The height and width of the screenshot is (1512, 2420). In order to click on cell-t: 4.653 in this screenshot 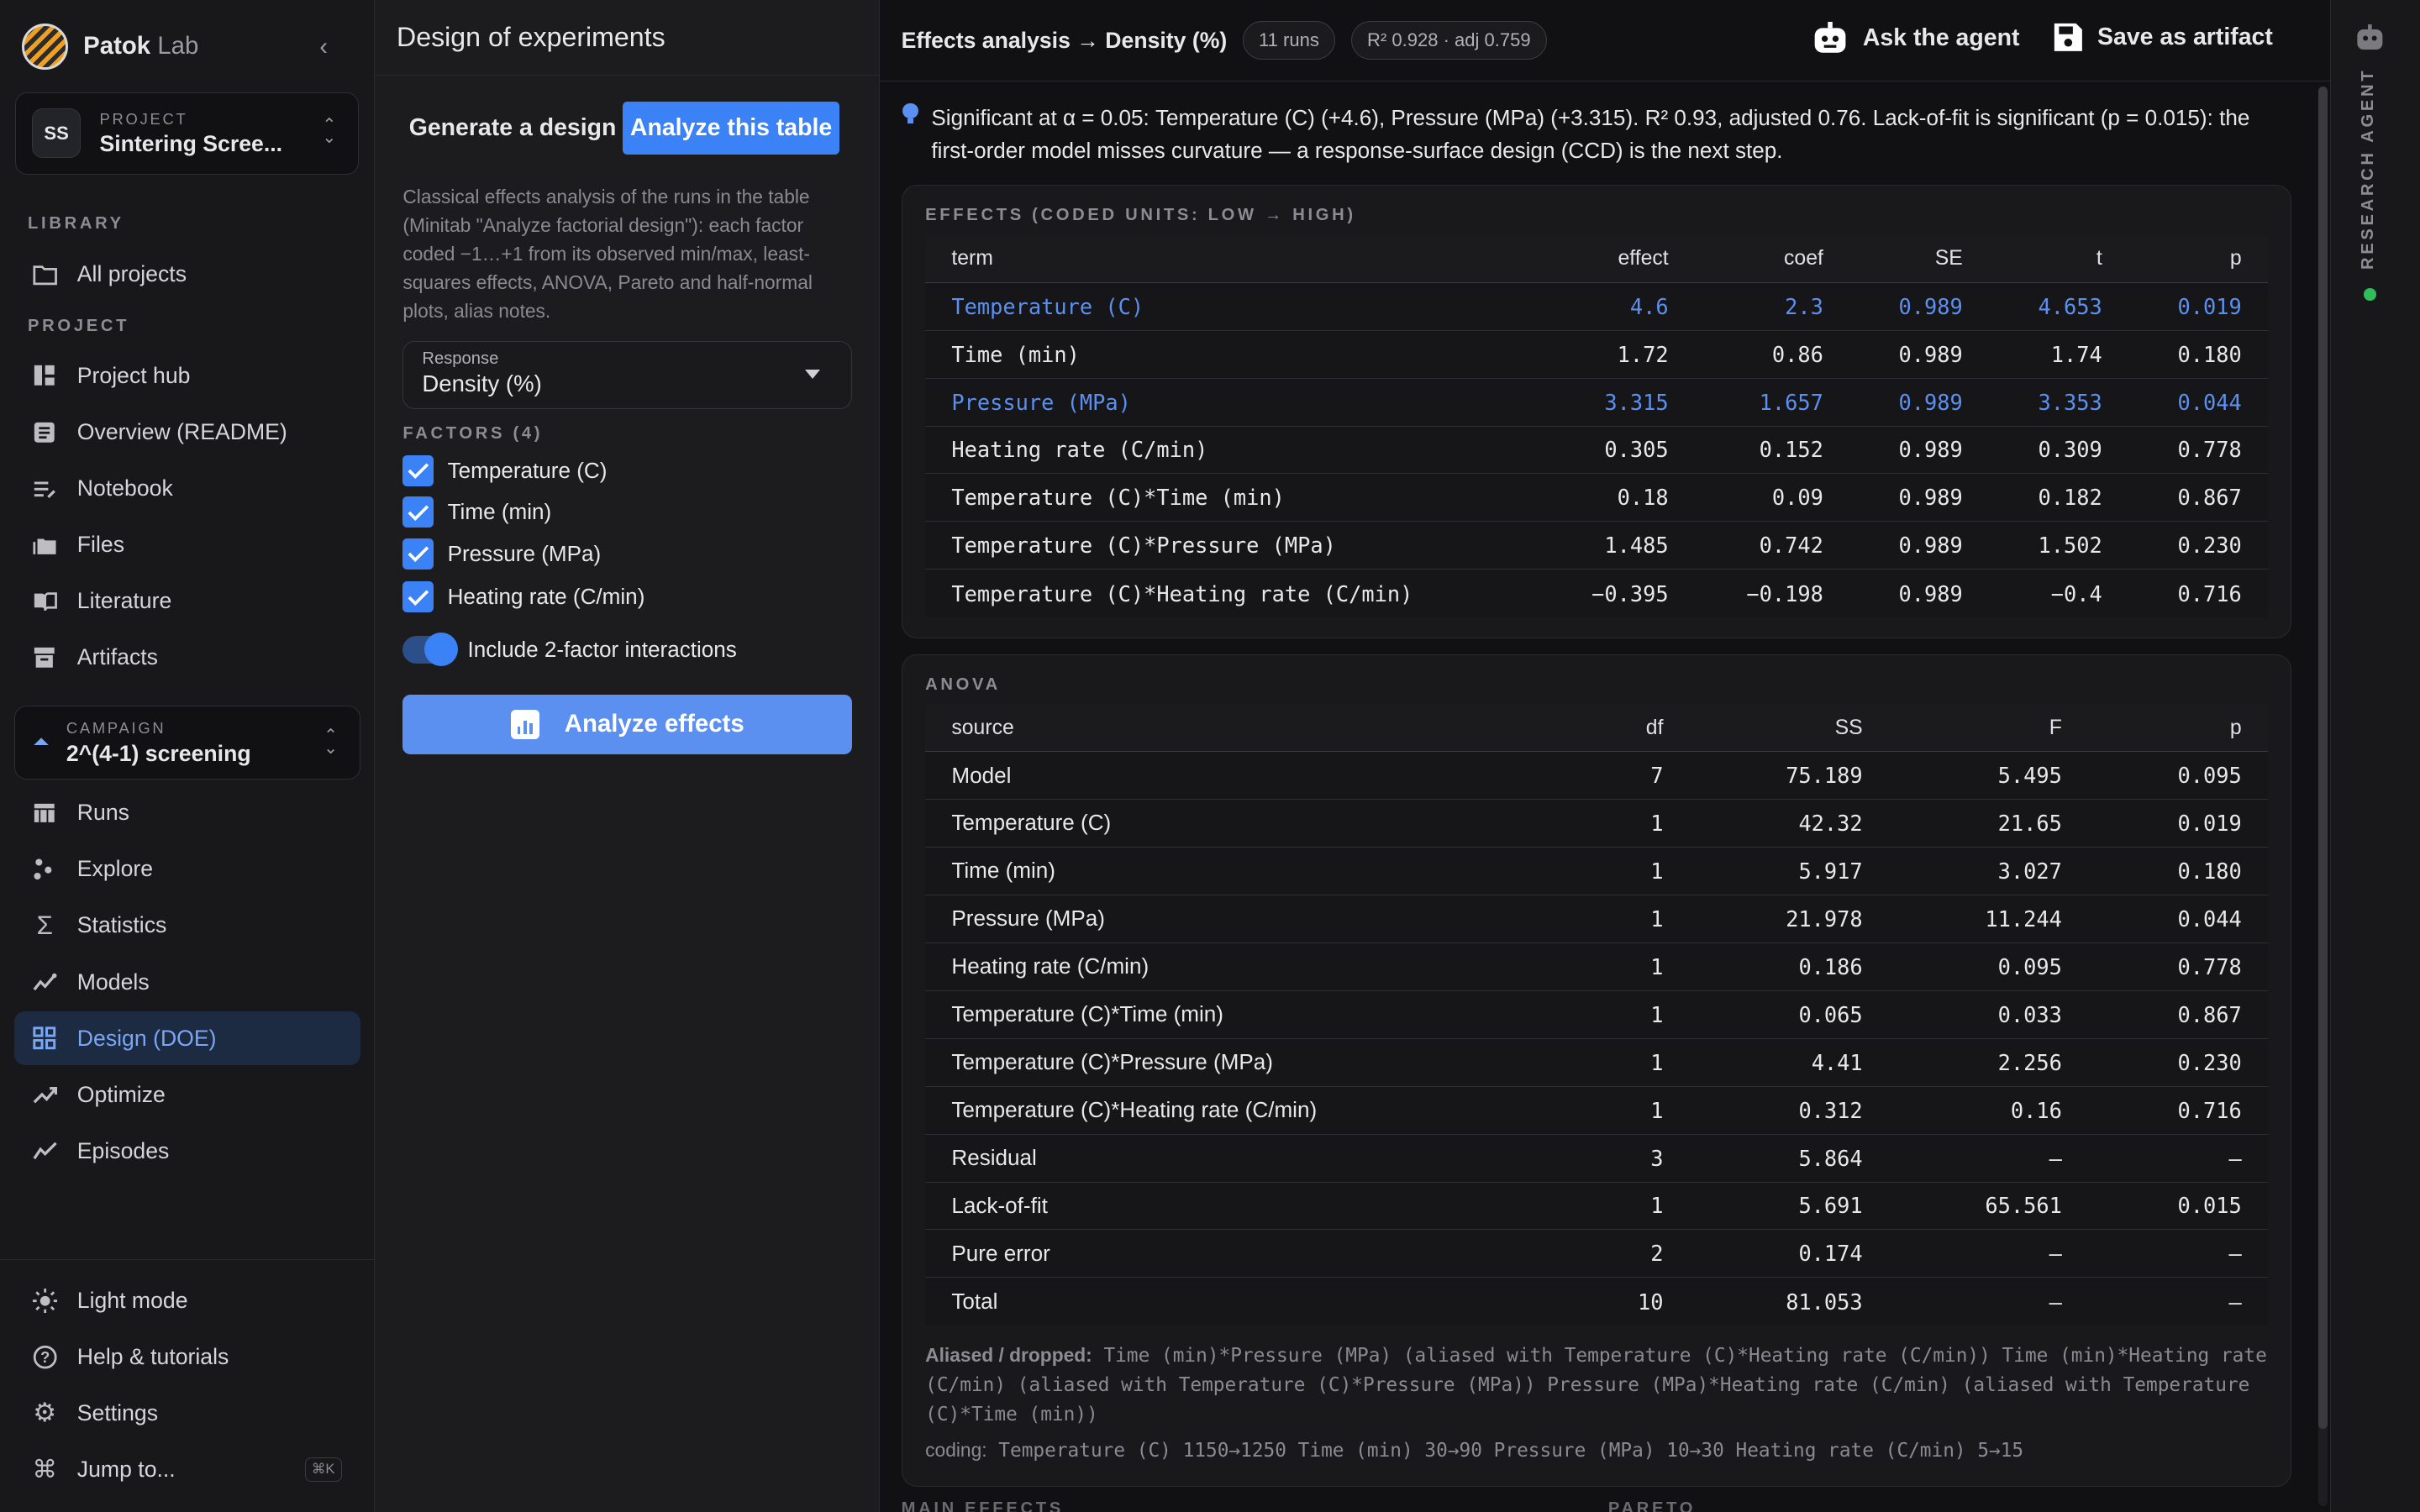, I will do `click(2058, 306)`.